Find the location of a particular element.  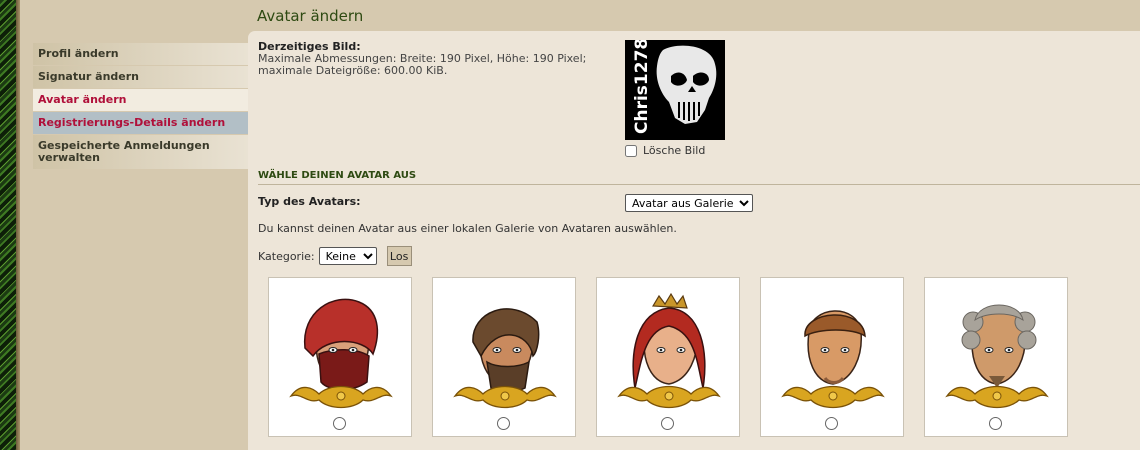

category-select: Keine is located at coordinates (347, 256).